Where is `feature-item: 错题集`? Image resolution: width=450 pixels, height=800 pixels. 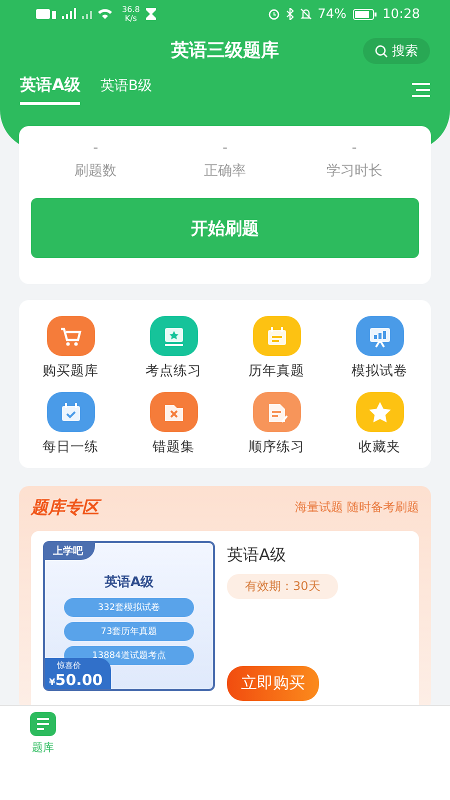
feature-item: 错题集 is located at coordinates (173, 424).